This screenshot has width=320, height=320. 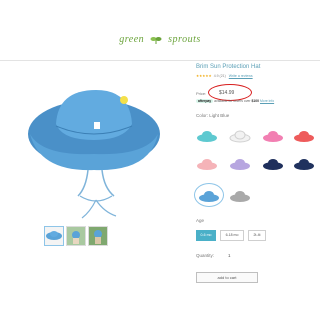 What do you see at coordinates (156, 40) in the screenshot?
I see `sprout-icon` at bounding box center [156, 40].